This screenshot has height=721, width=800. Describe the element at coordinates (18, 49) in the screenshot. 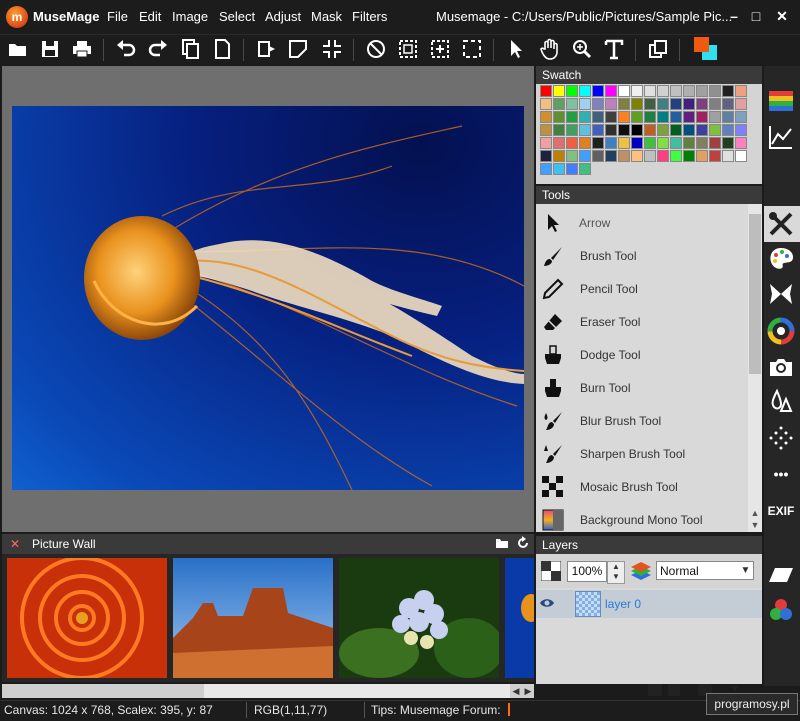

I see `open-folder-icon` at that location.